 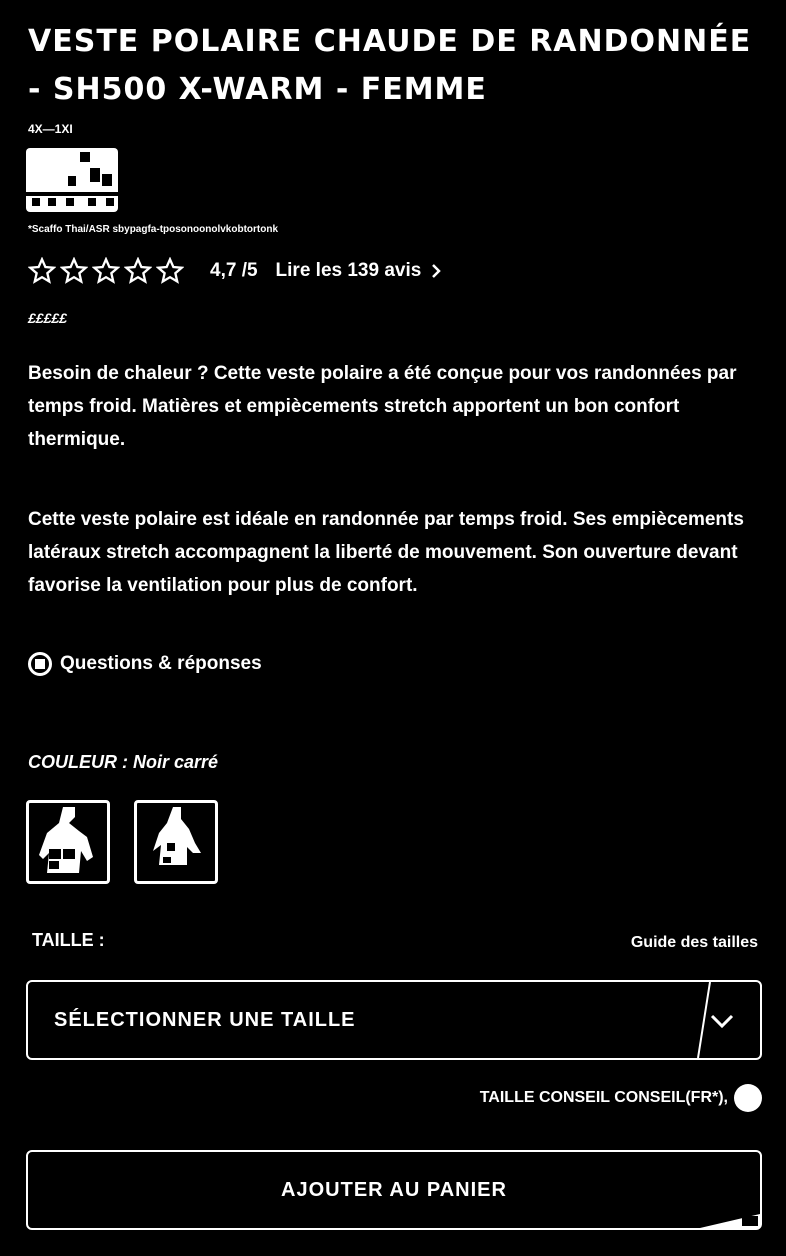 I want to click on color-swatch-navy, so click(x=176, y=842).